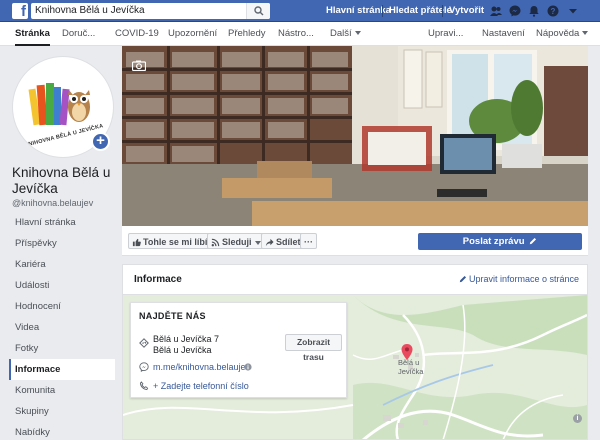 This screenshot has height=440, width=600. I want to click on tab-insights: Přehledy, so click(247, 34).